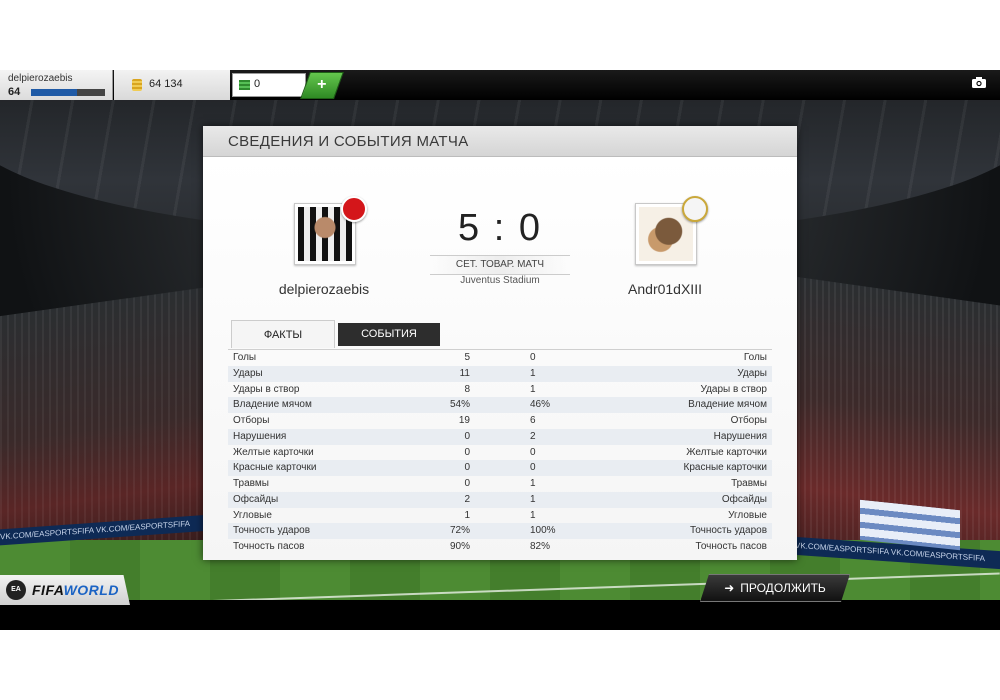  Describe the element at coordinates (389, 334) in the screenshot. I see `tab-events: СОБЫТИЯ` at that location.